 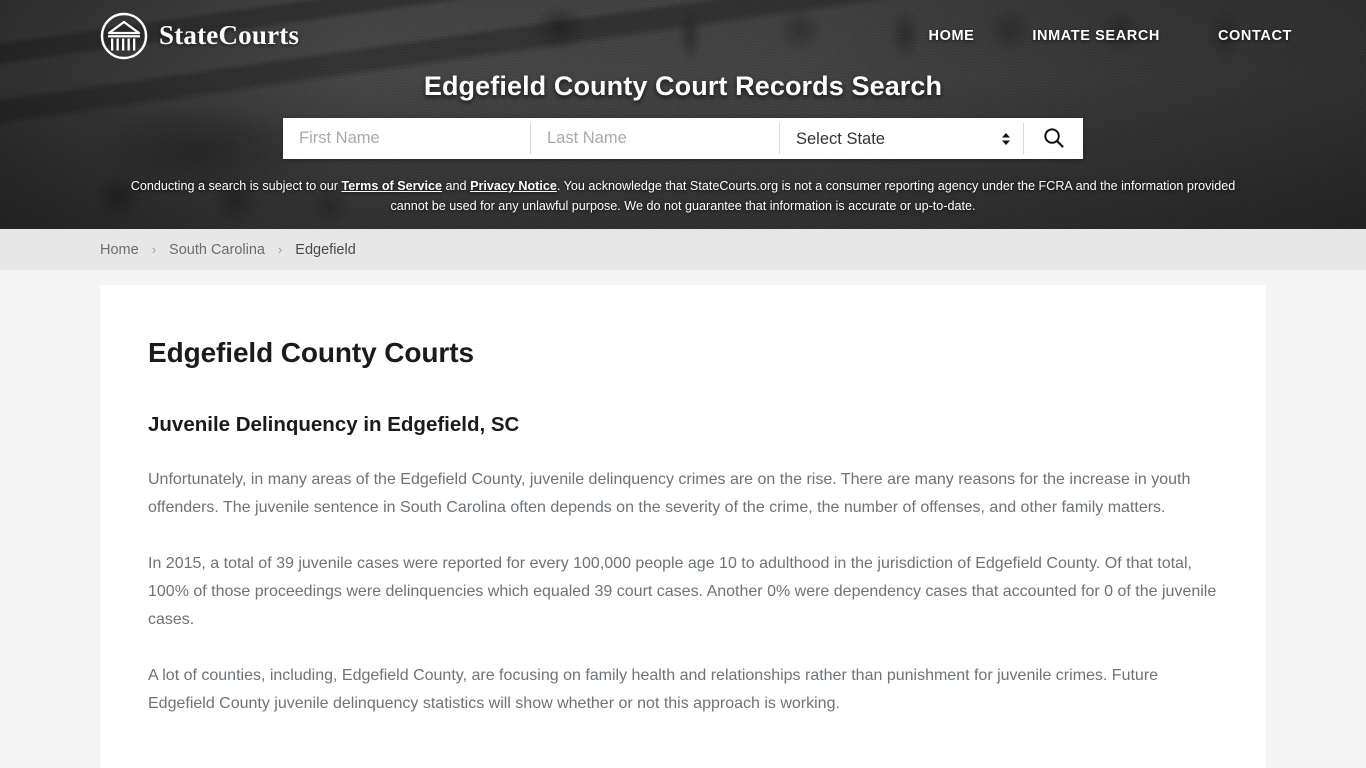 What do you see at coordinates (1255, 36) in the screenshot?
I see `nav-item-contact: CONTACT` at bounding box center [1255, 36].